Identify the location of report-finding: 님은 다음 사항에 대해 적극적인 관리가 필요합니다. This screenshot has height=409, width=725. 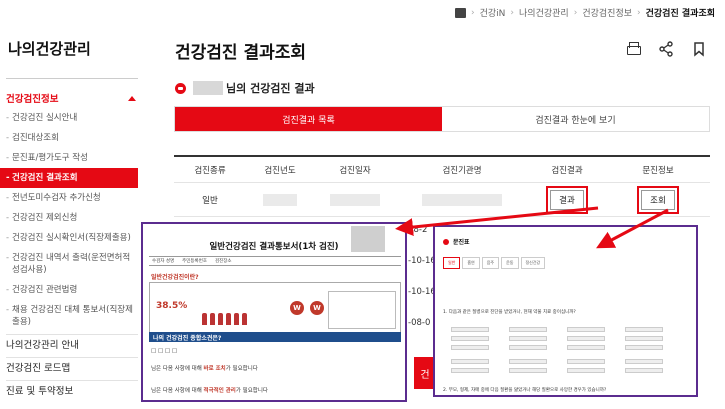
(209, 391).